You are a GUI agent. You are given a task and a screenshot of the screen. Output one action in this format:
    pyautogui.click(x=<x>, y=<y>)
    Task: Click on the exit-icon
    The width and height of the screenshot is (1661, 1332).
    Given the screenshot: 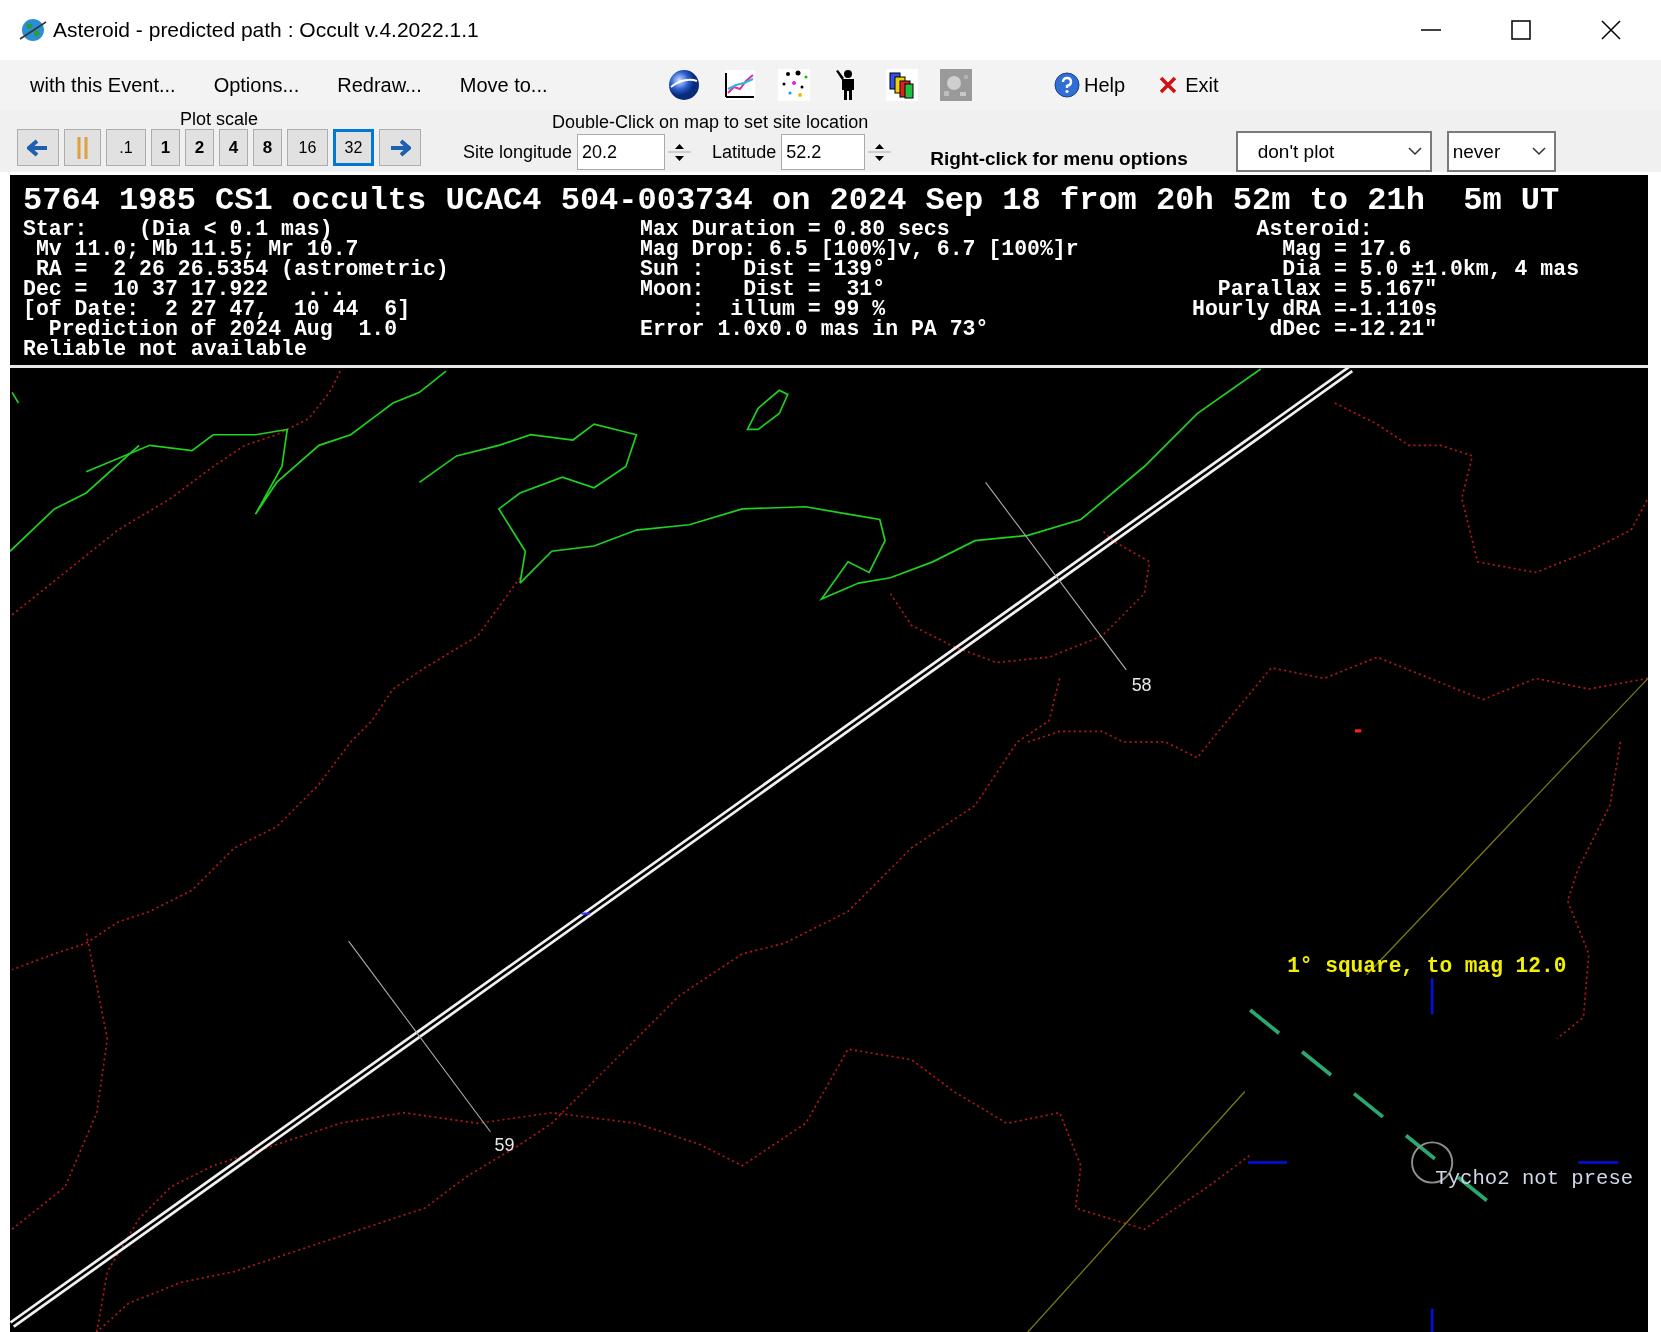 What is the action you would take?
    pyautogui.click(x=1168, y=85)
    